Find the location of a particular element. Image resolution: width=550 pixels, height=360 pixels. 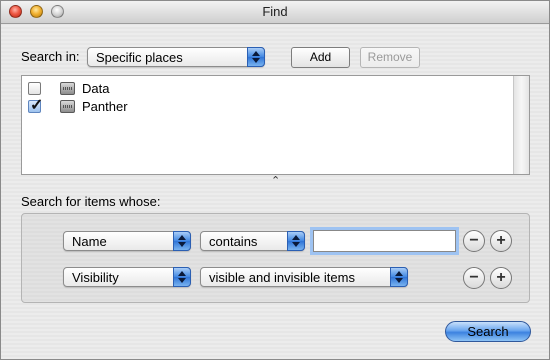

search-button: Search is located at coordinates (488, 331).